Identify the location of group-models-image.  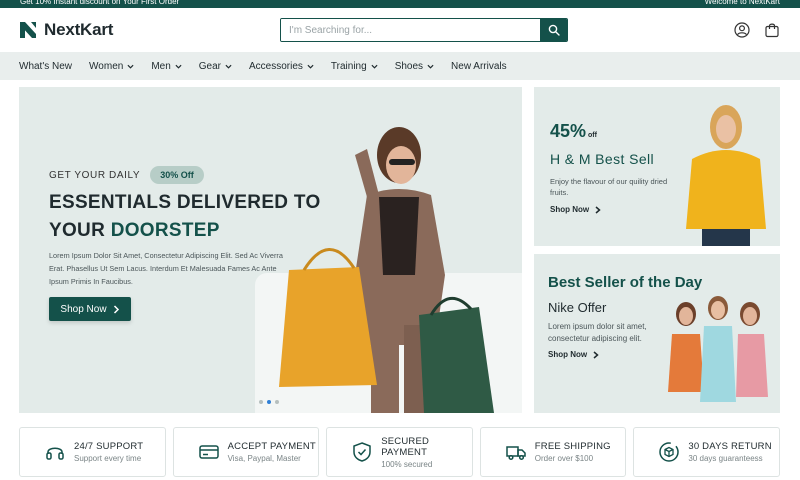
(718, 349).